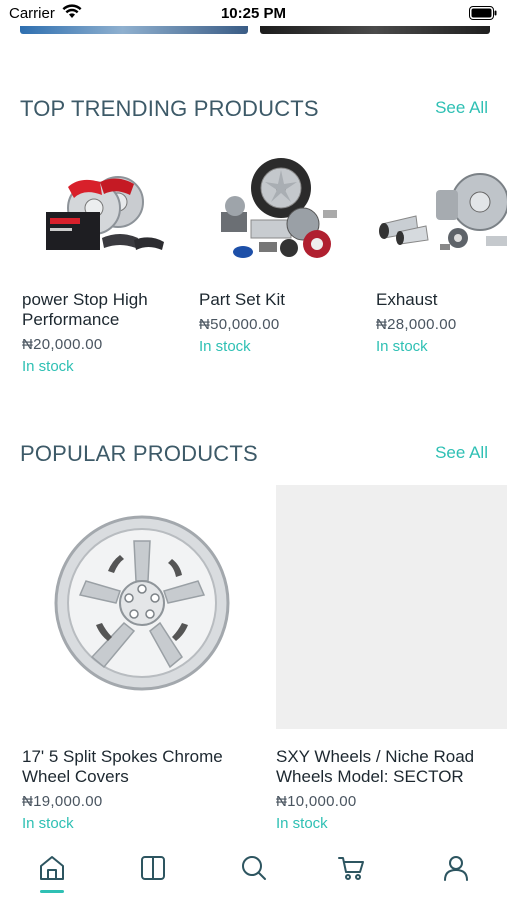  Describe the element at coordinates (138, 607) in the screenshot. I see `wheel-cover-image` at that location.